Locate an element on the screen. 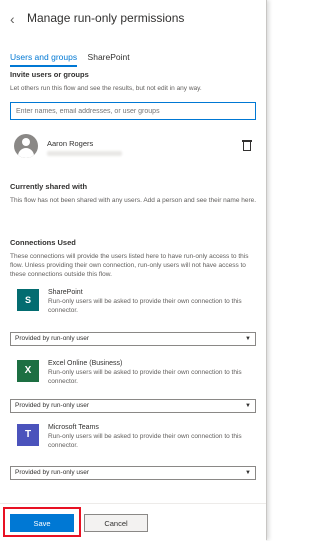 This screenshot has height=541, width=320. trash-icon is located at coordinates (247, 145).